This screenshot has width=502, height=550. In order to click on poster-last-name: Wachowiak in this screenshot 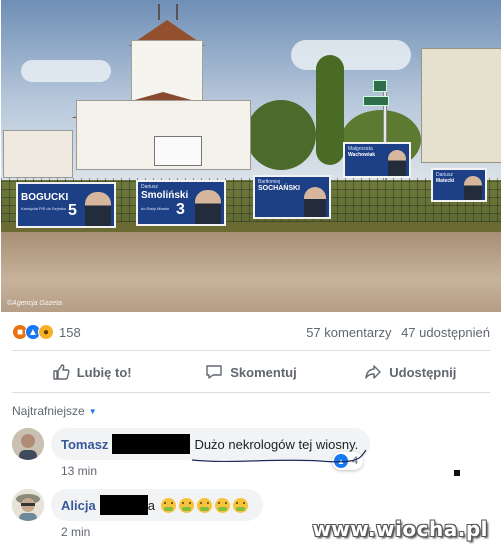, I will do `click(362, 155)`.